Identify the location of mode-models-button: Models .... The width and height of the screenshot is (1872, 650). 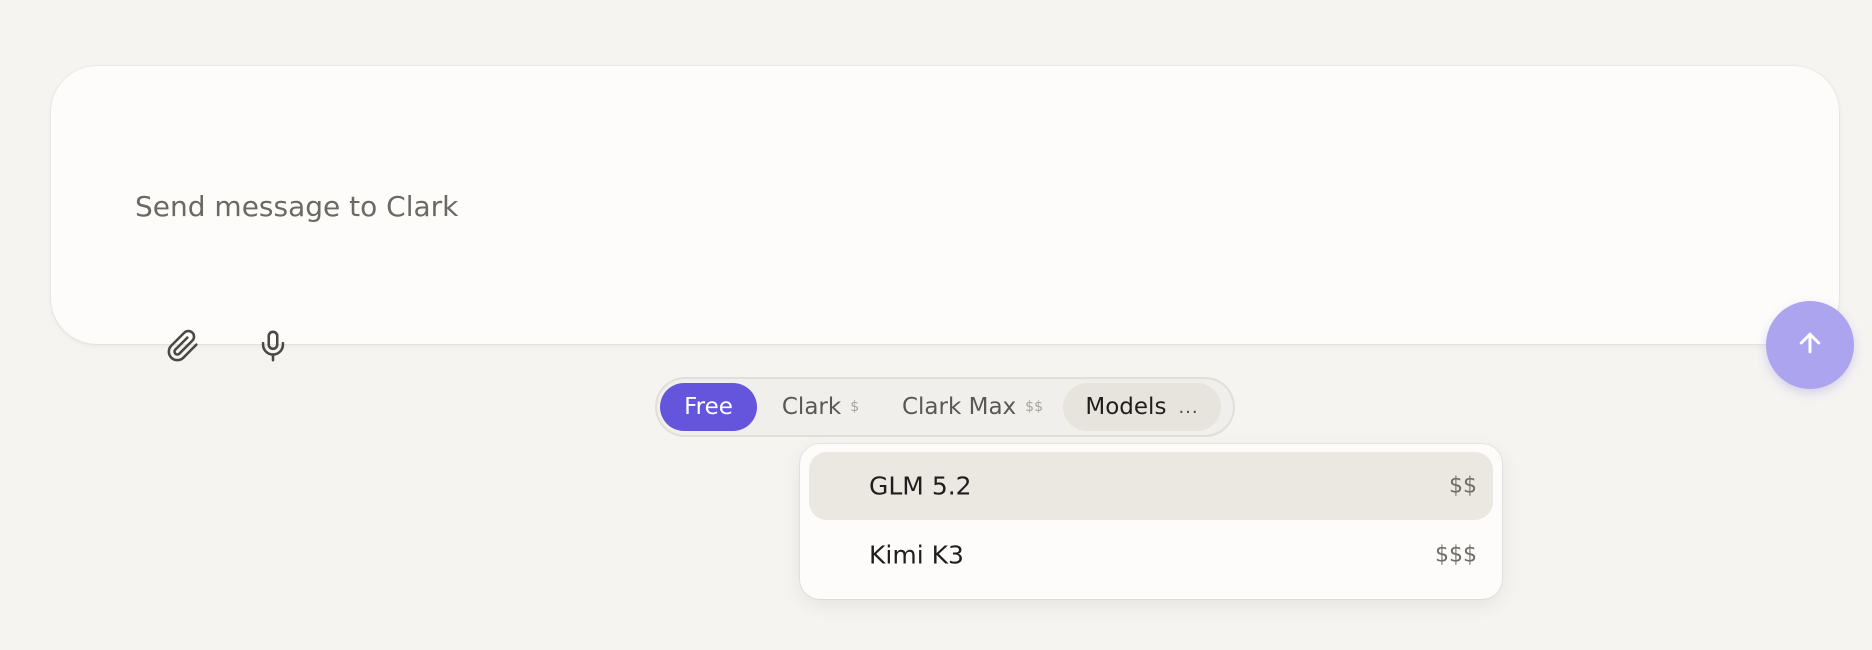
(1142, 407).